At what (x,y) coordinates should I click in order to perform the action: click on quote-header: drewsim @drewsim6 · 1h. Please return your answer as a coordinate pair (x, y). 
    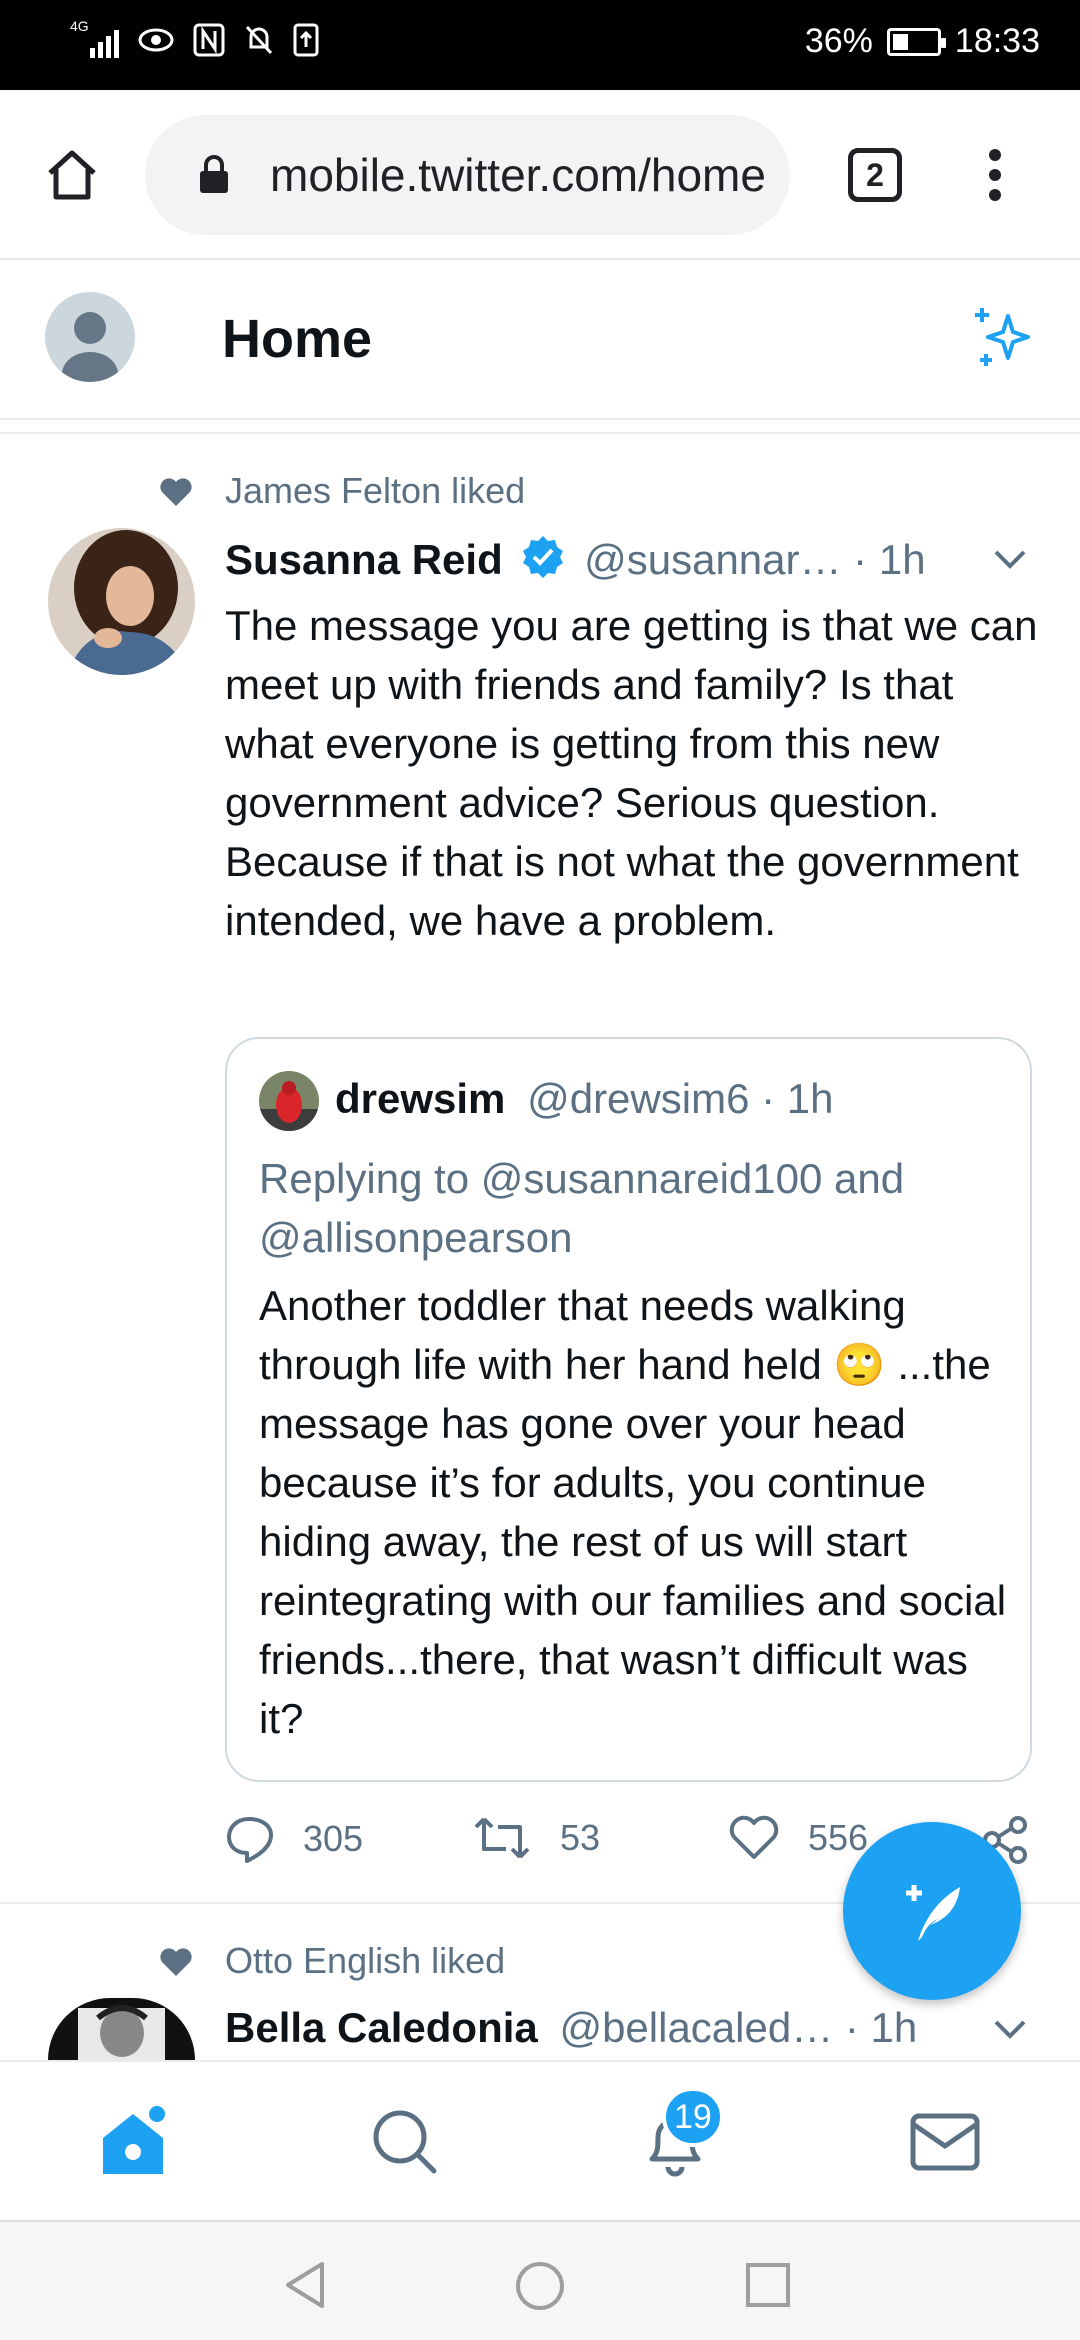
    Looking at the image, I should click on (584, 1099).